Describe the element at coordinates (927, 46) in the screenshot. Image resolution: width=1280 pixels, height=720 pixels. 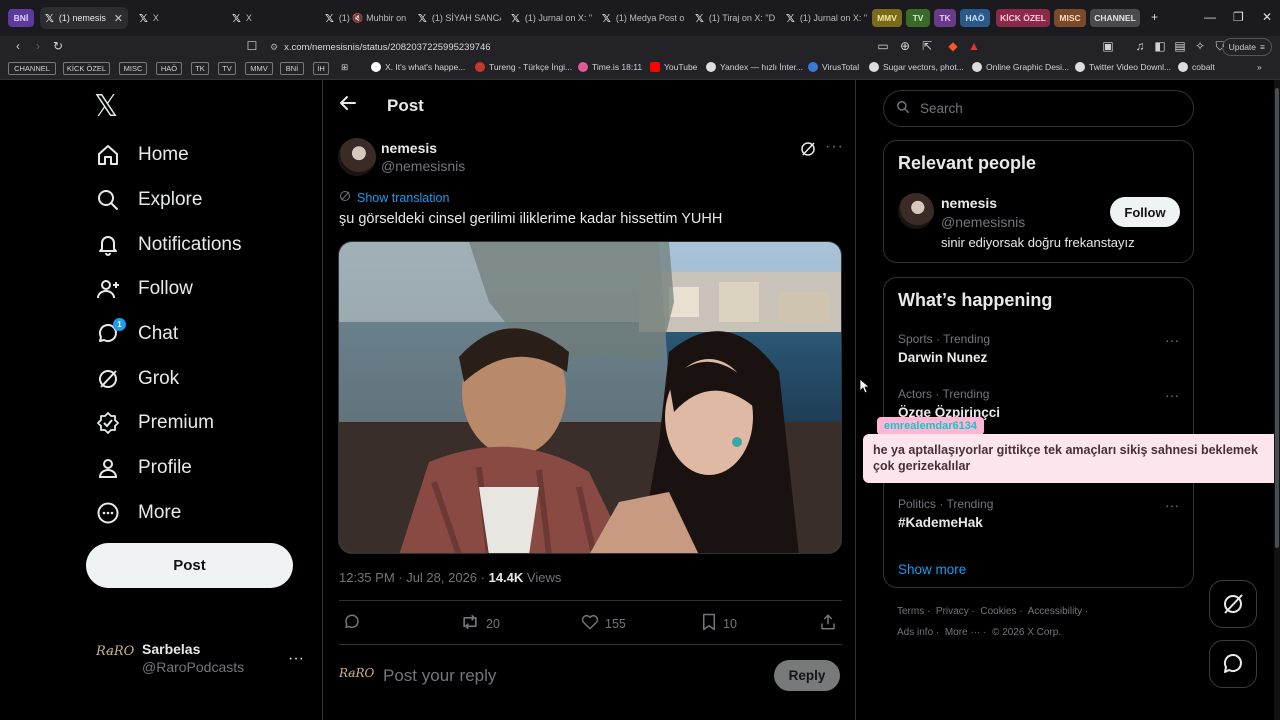
I see `share-icon: ⇱` at that location.